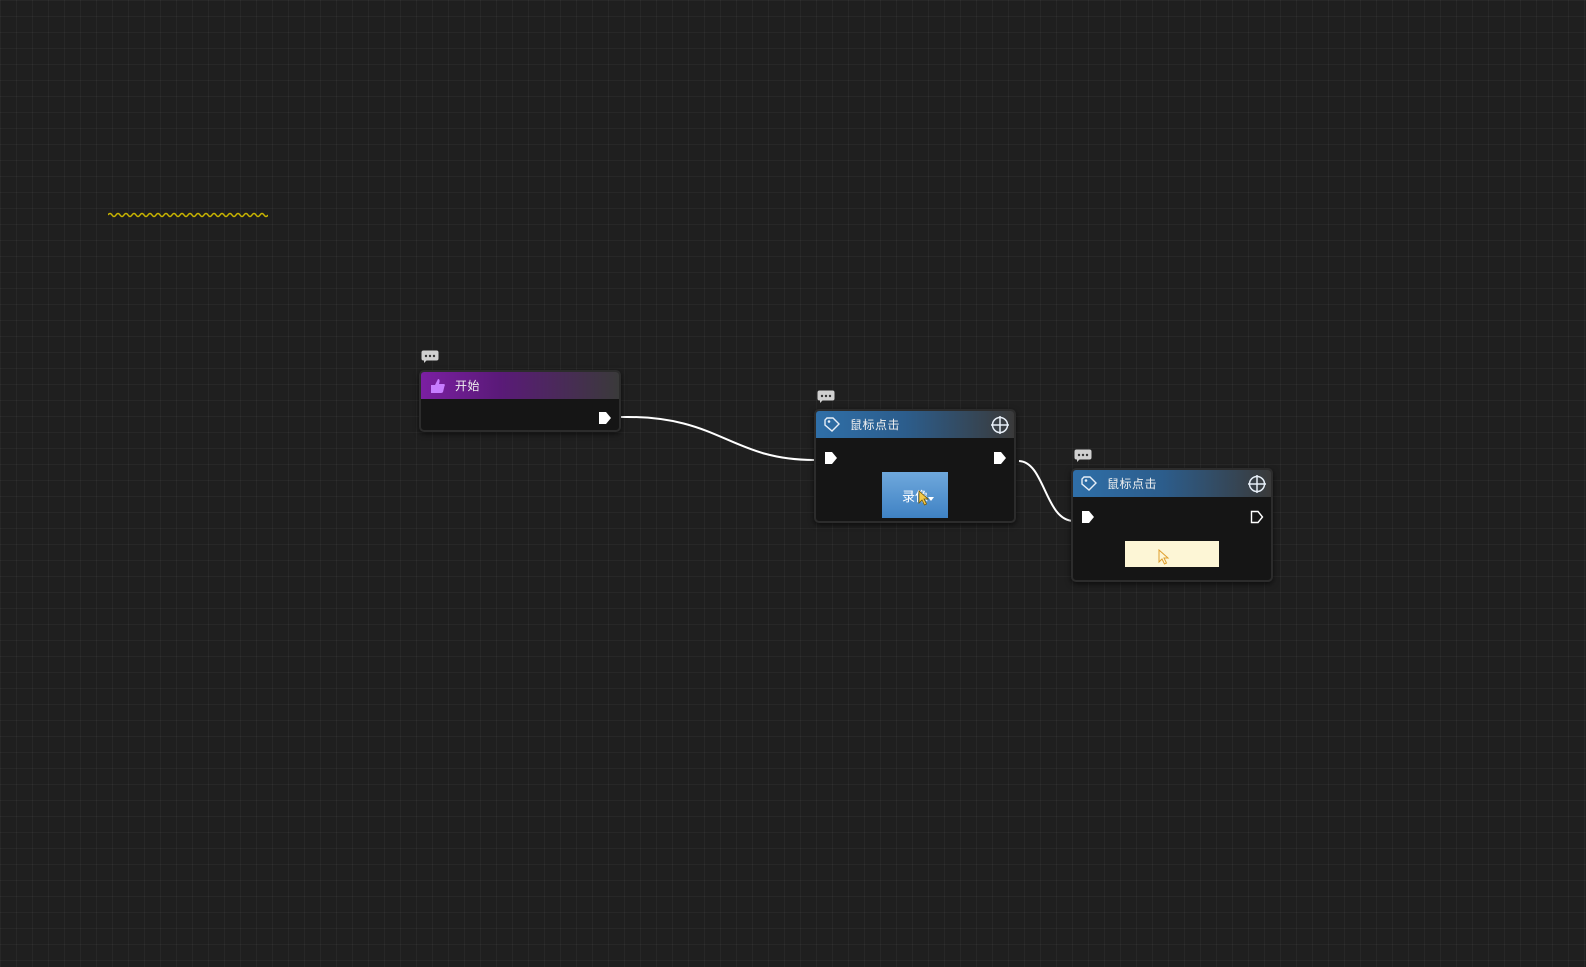  I want to click on pointing-hand-icon, so click(437, 386).